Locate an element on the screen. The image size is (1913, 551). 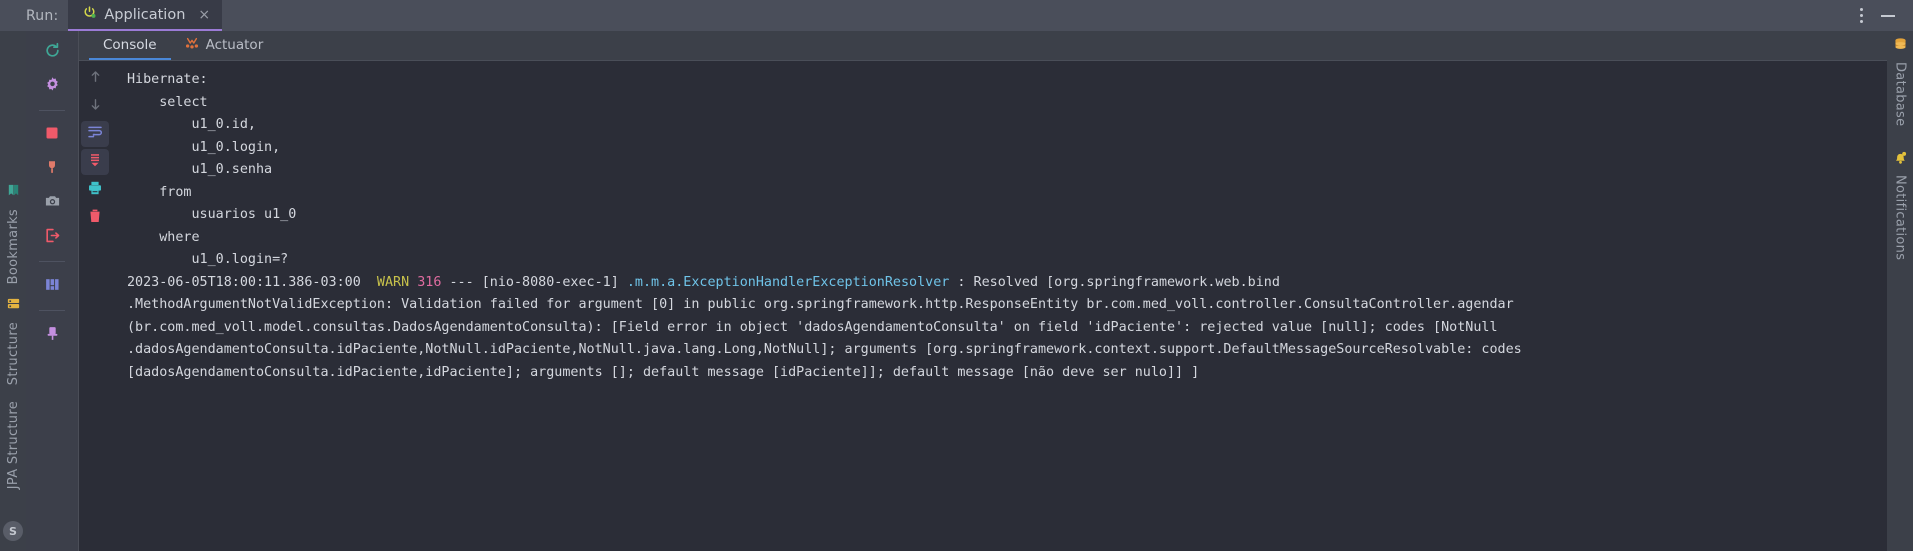
console-segment-plain: where is located at coordinates (167, 237).